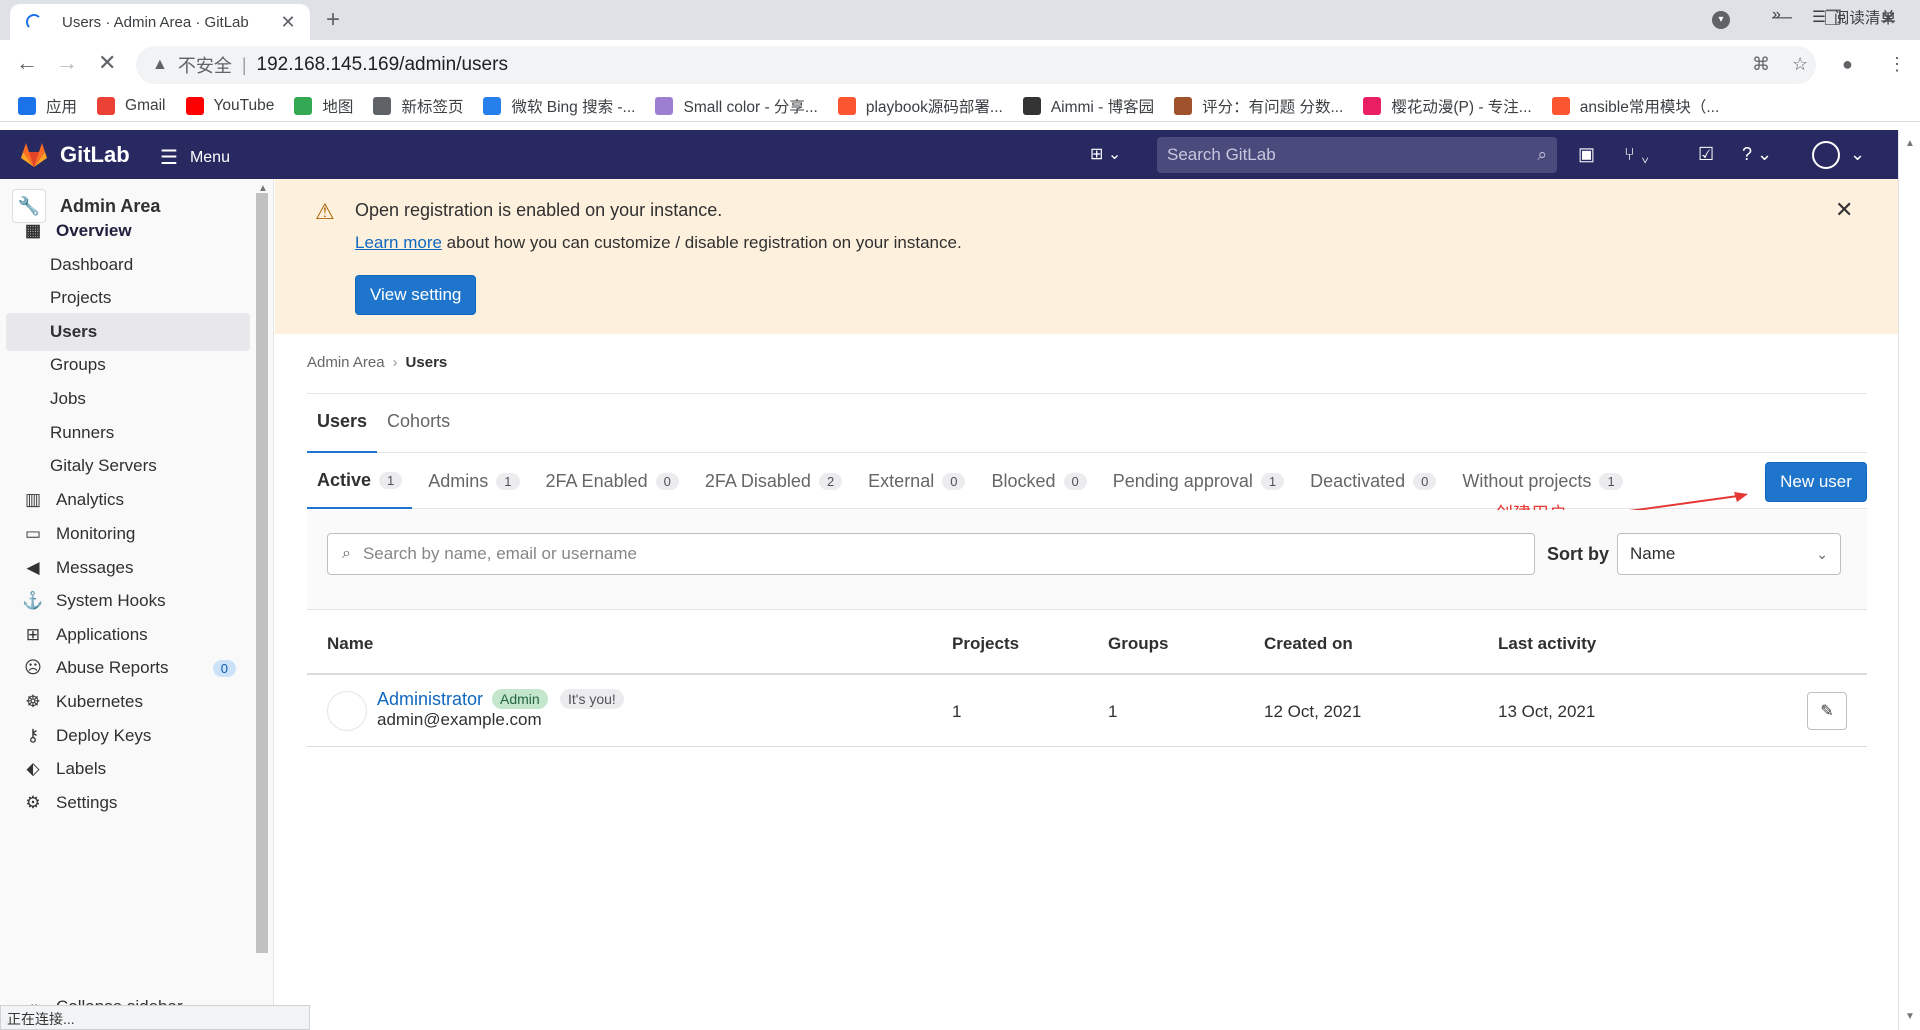  I want to click on back-icon: ←, so click(27, 63).